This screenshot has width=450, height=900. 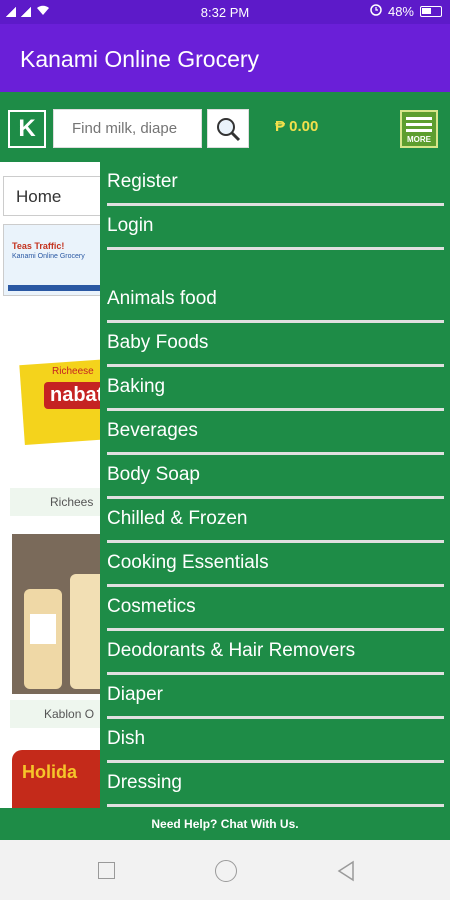 I want to click on product-image-3: Holida, so click(x=62, y=779).